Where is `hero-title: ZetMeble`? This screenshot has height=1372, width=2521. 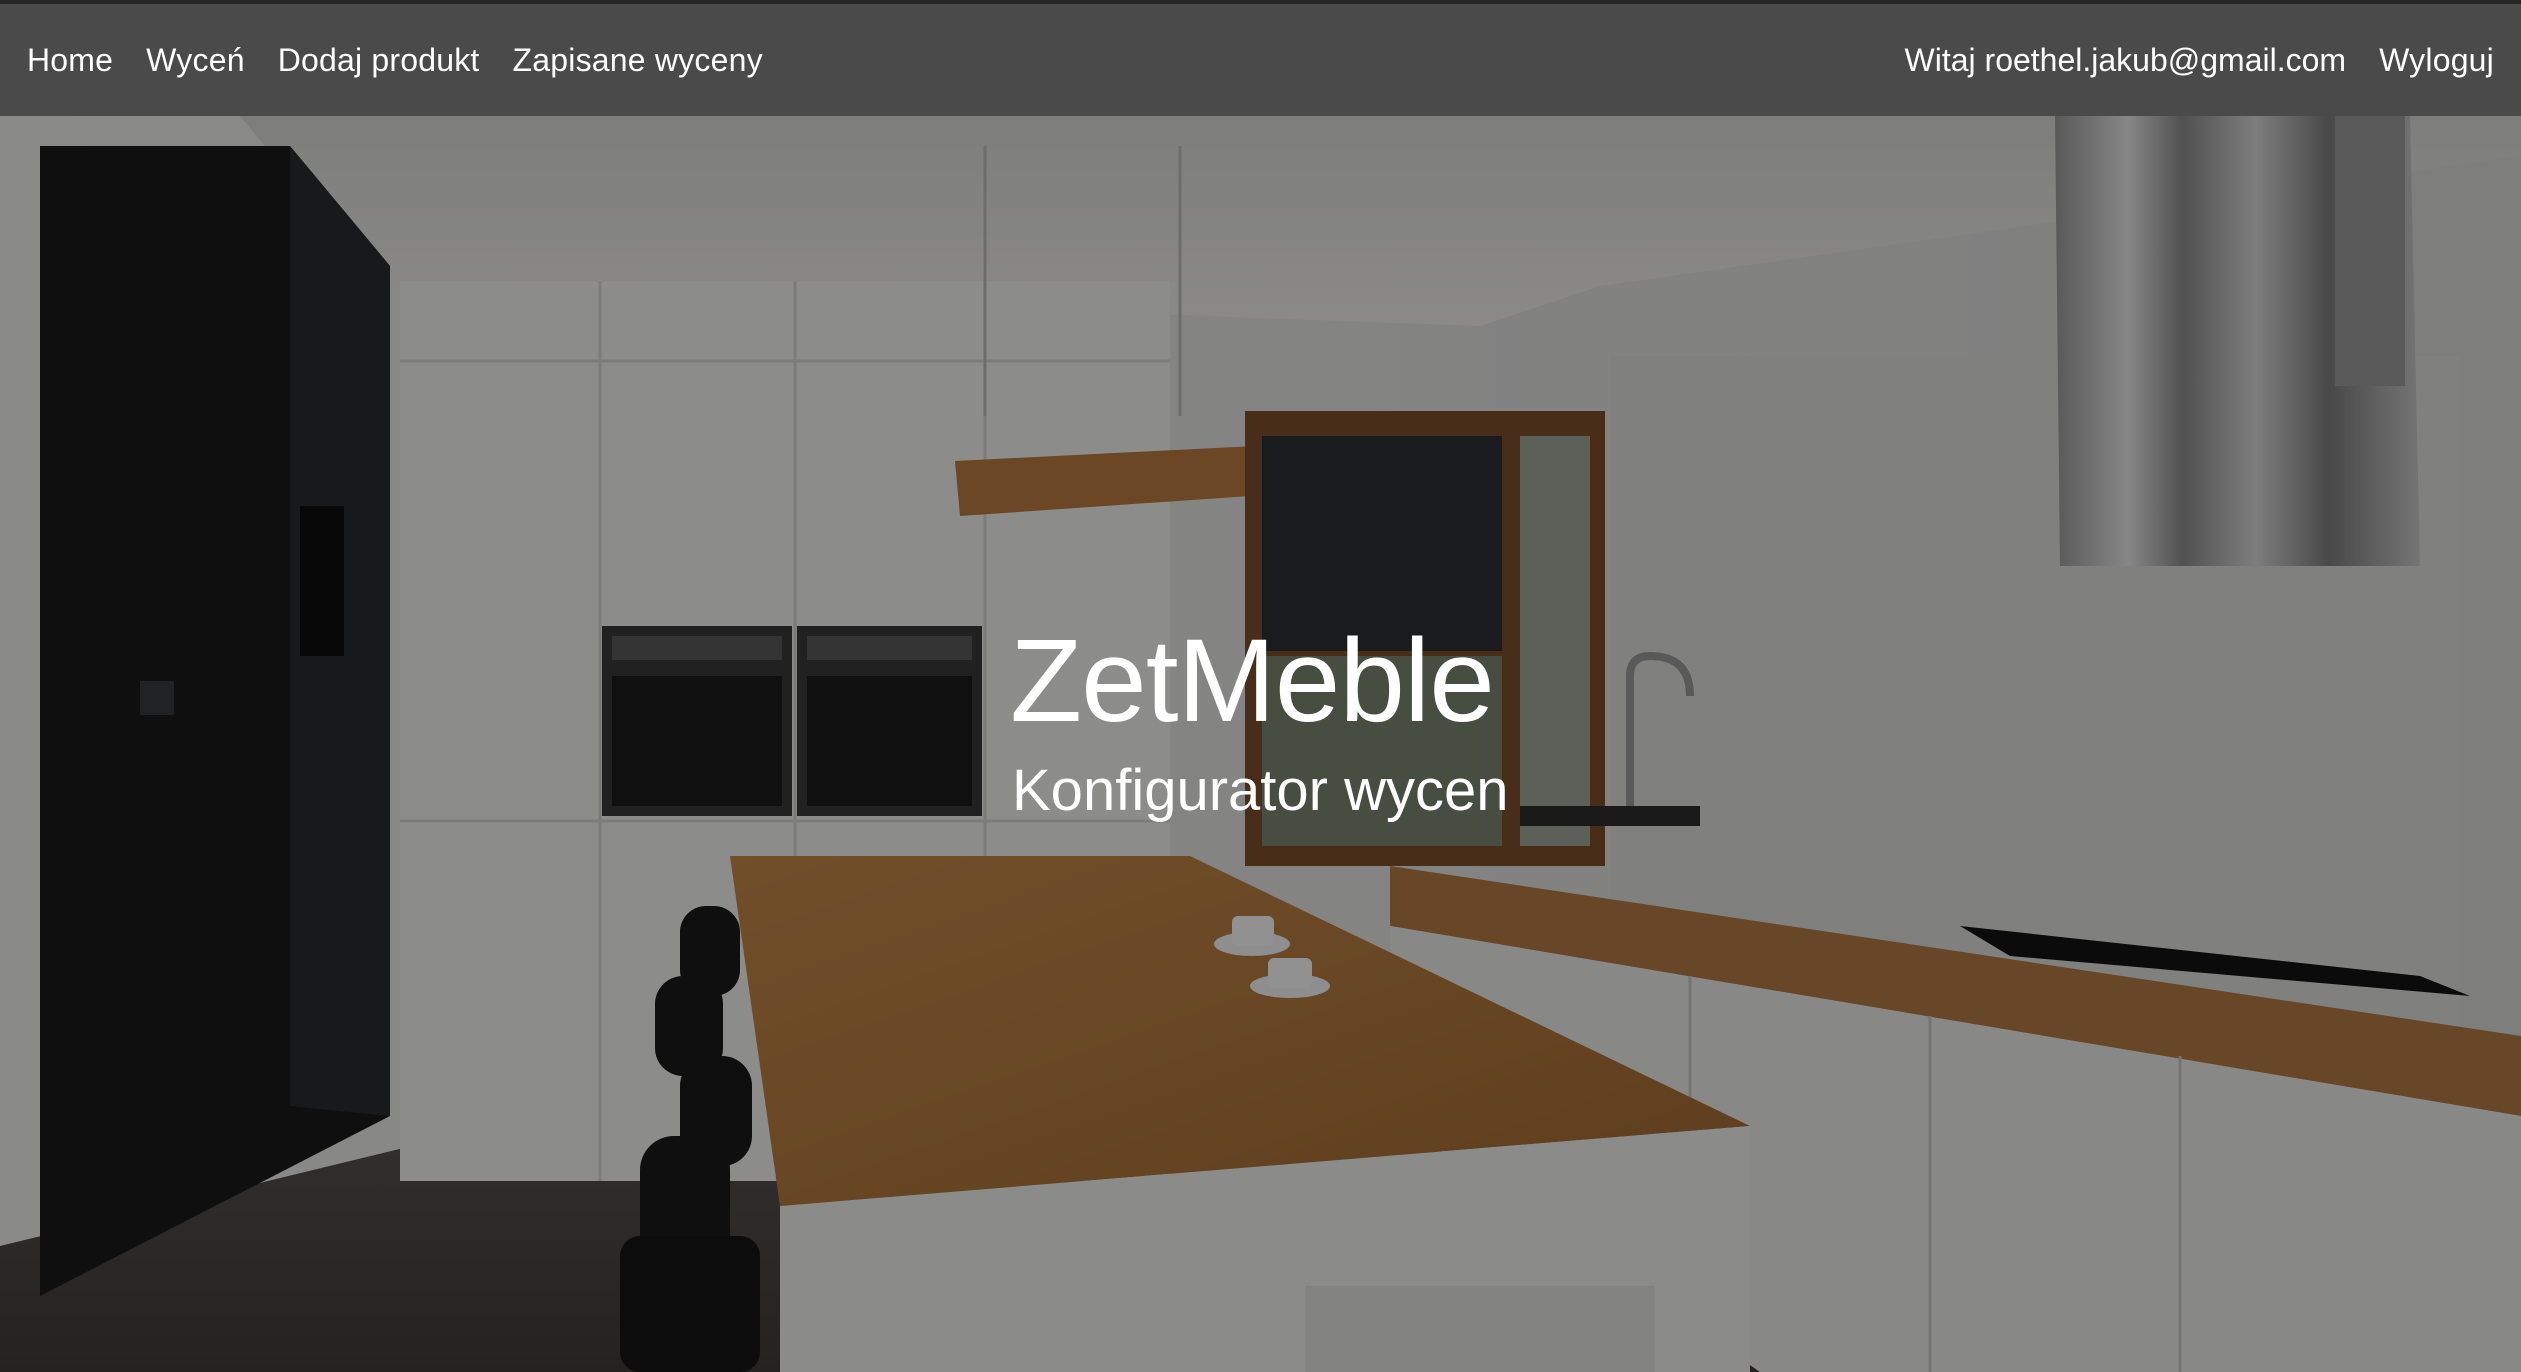
hero-title: ZetMeble is located at coordinates (1252, 681).